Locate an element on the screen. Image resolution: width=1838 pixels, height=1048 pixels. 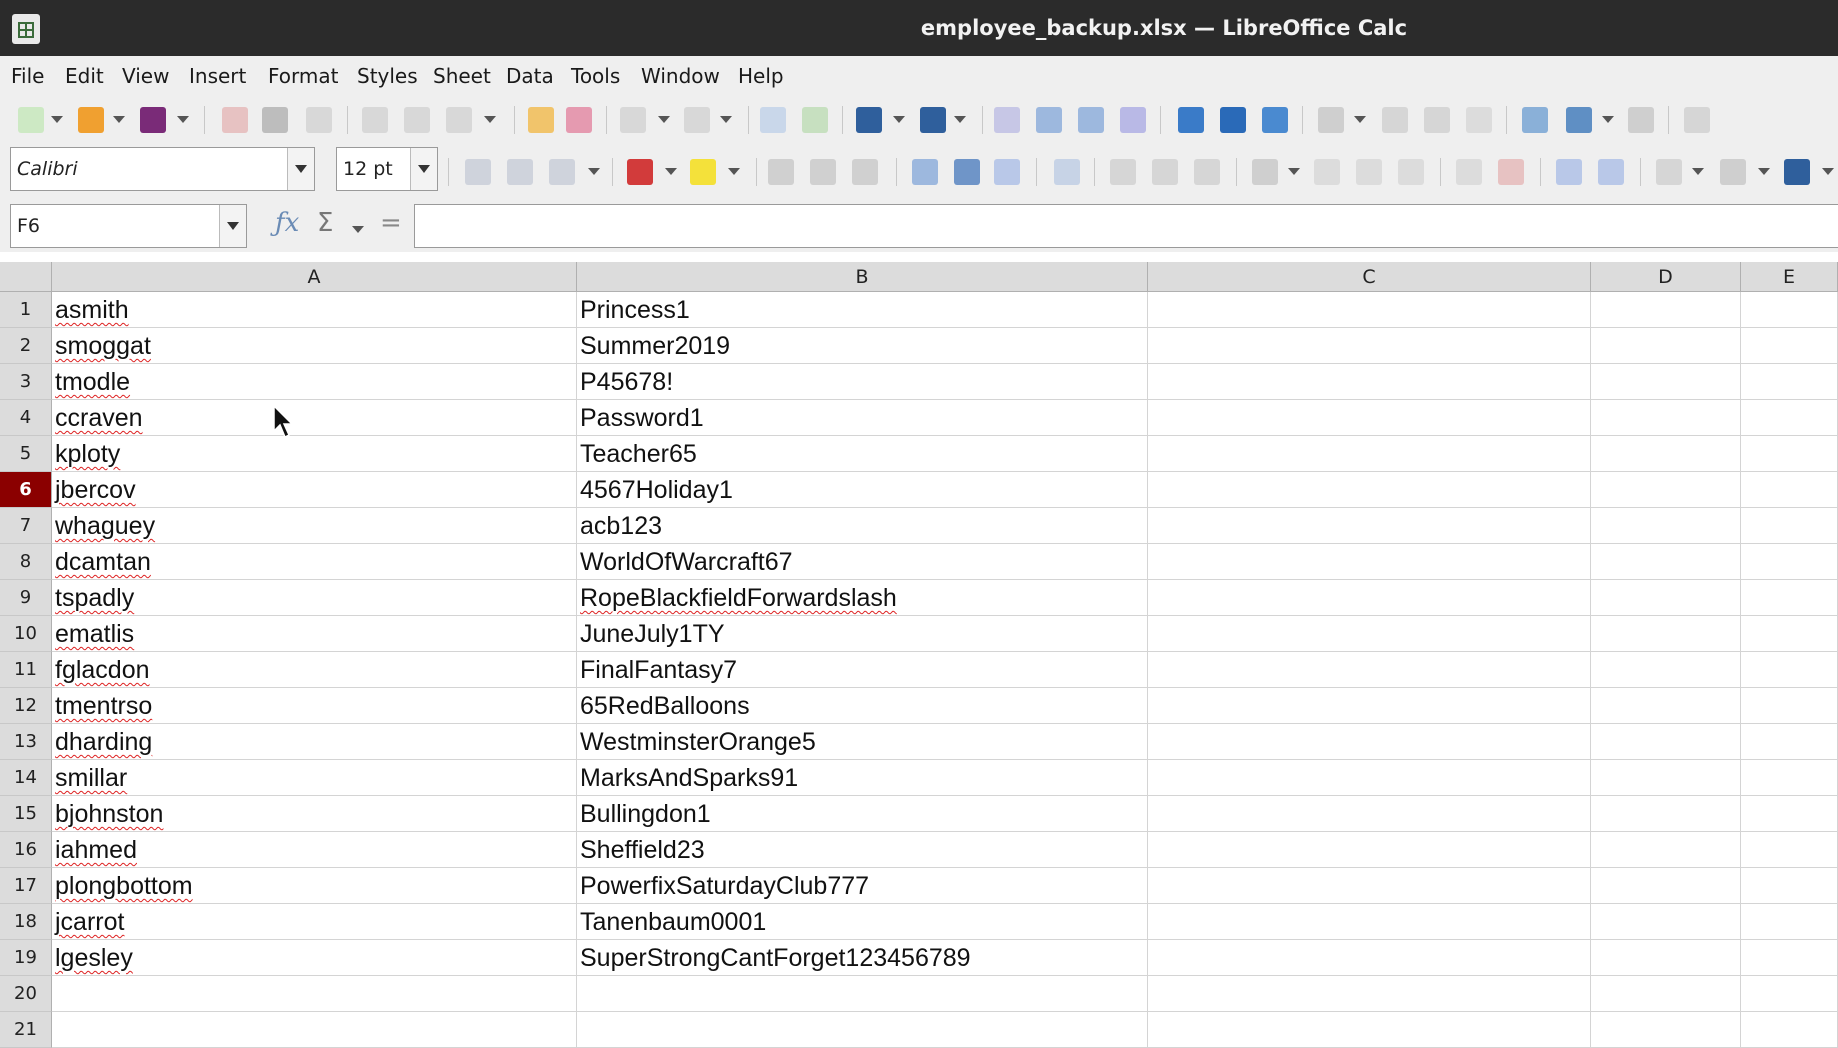
row-header: 15 is located at coordinates (26, 814).